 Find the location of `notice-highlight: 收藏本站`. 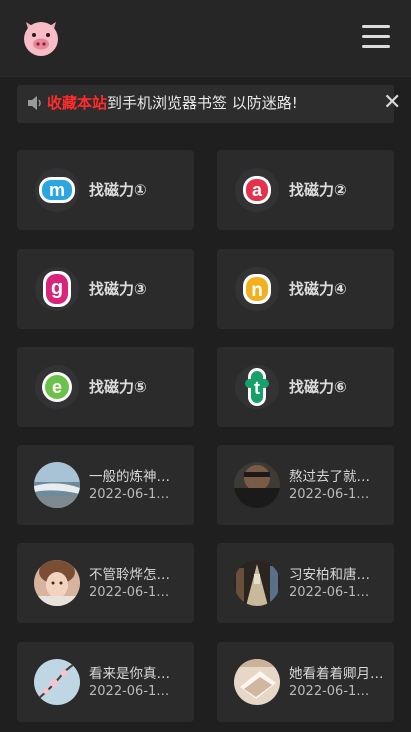

notice-highlight: 收藏本站 is located at coordinates (77, 103).